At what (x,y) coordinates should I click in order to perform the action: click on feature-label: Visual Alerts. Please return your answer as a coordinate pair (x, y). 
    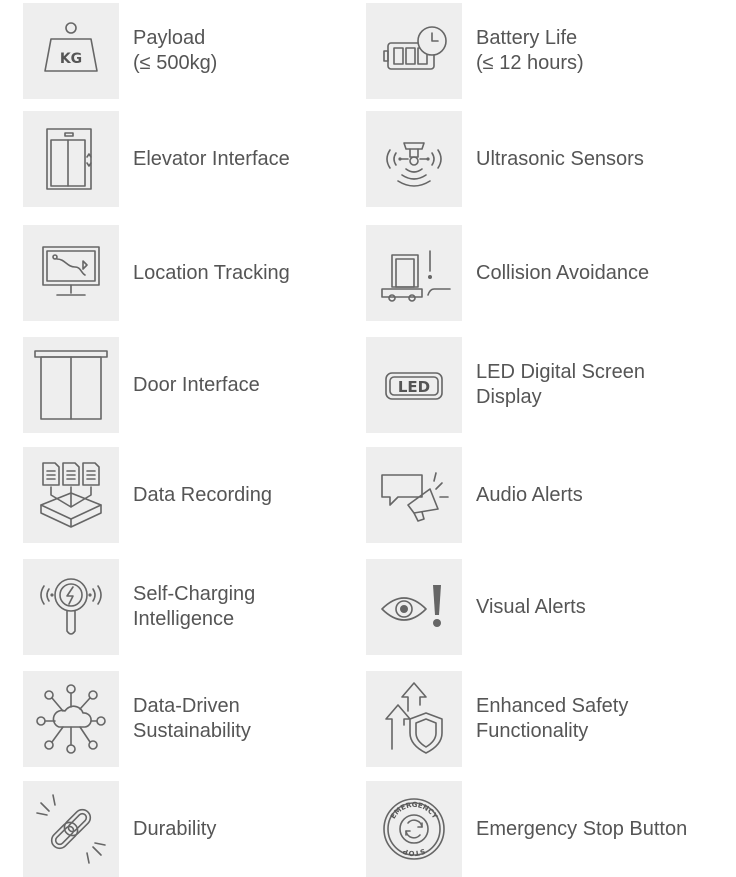
    Looking at the image, I should click on (531, 606).